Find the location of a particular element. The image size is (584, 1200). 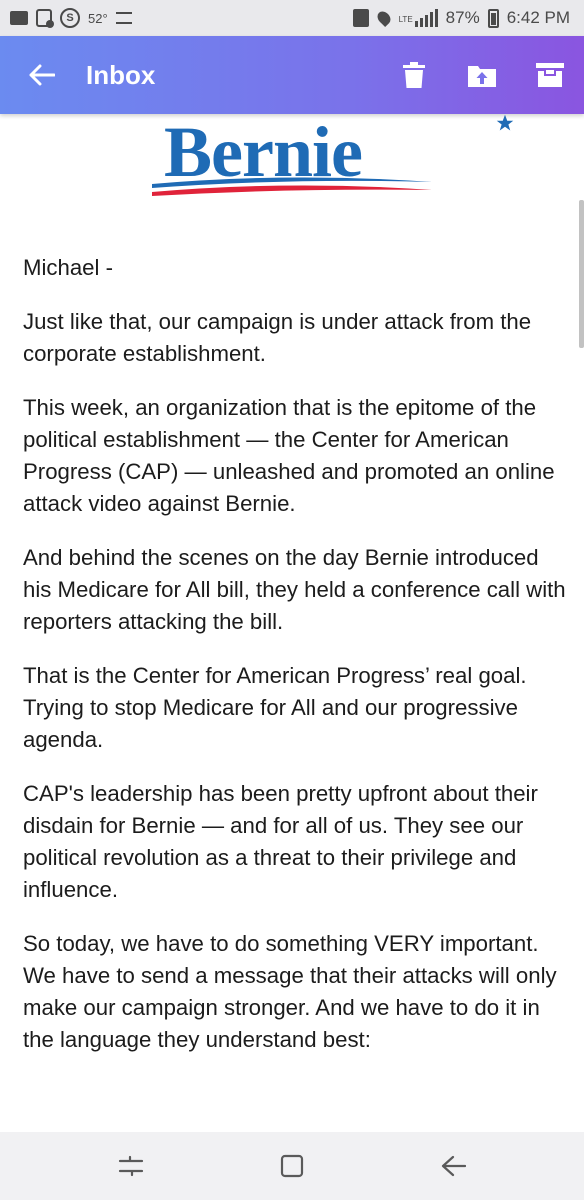

back-button is located at coordinates (42, 75).